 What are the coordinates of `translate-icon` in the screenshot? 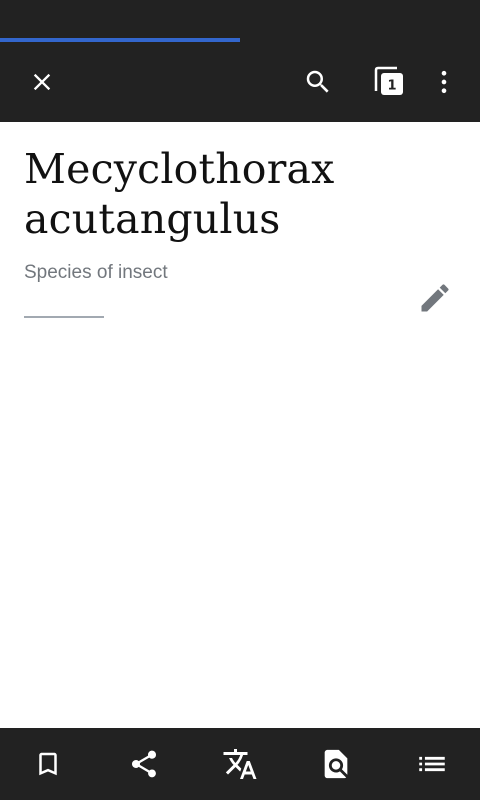 It's located at (240, 764).